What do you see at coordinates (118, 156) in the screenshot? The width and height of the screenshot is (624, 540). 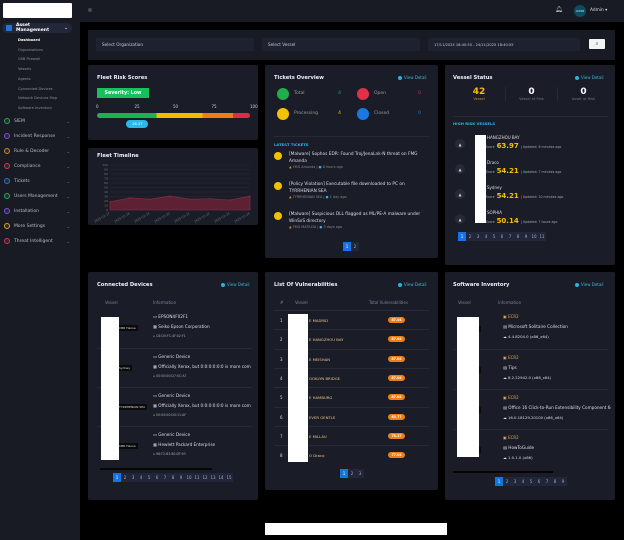 I see `card-title: Fleet Timeline` at bounding box center [118, 156].